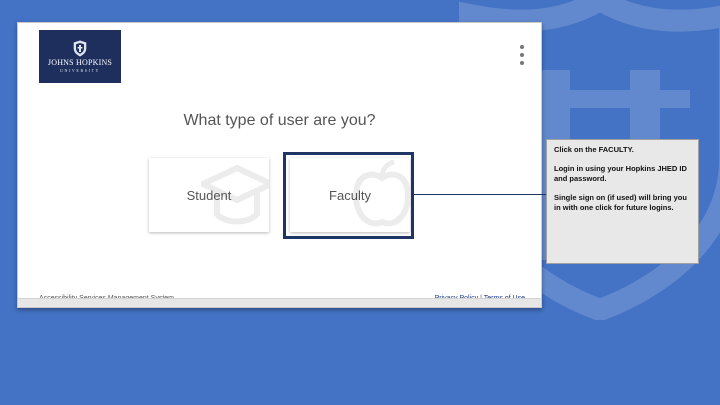 The image size is (720, 405). I want to click on page-title: What type of user are you?, so click(279, 120).